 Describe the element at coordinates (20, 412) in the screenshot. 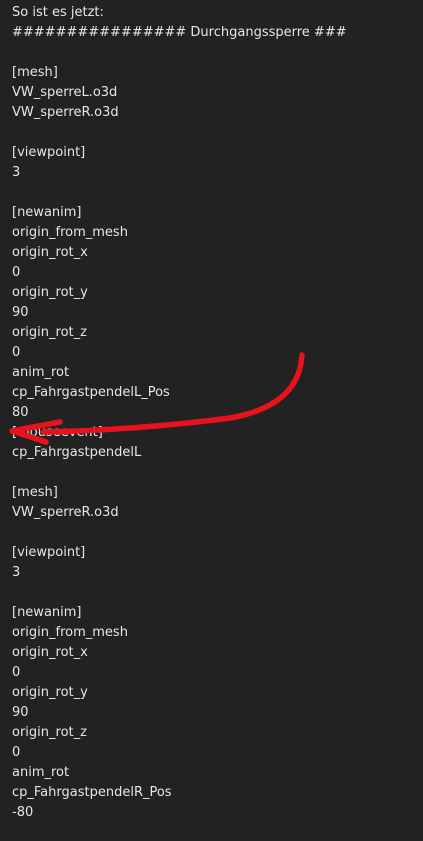

I see `anim-rot-value: 80` at that location.